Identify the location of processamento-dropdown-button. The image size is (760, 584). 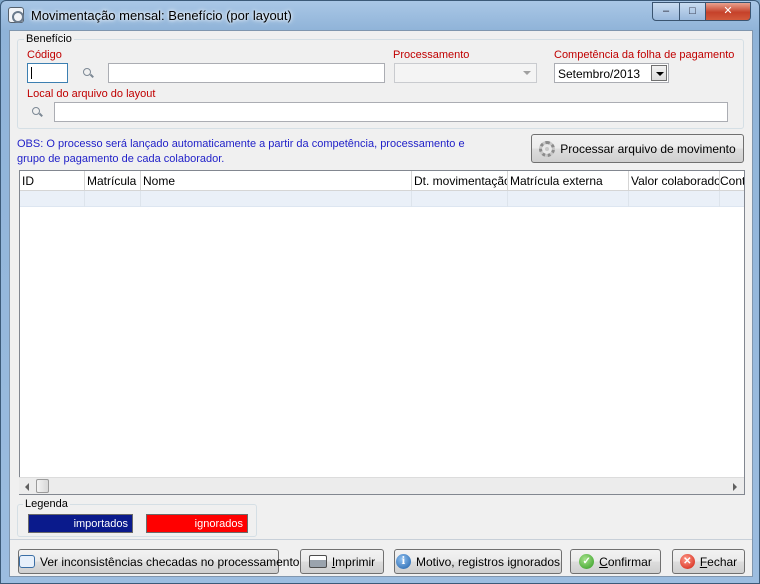
(527, 73).